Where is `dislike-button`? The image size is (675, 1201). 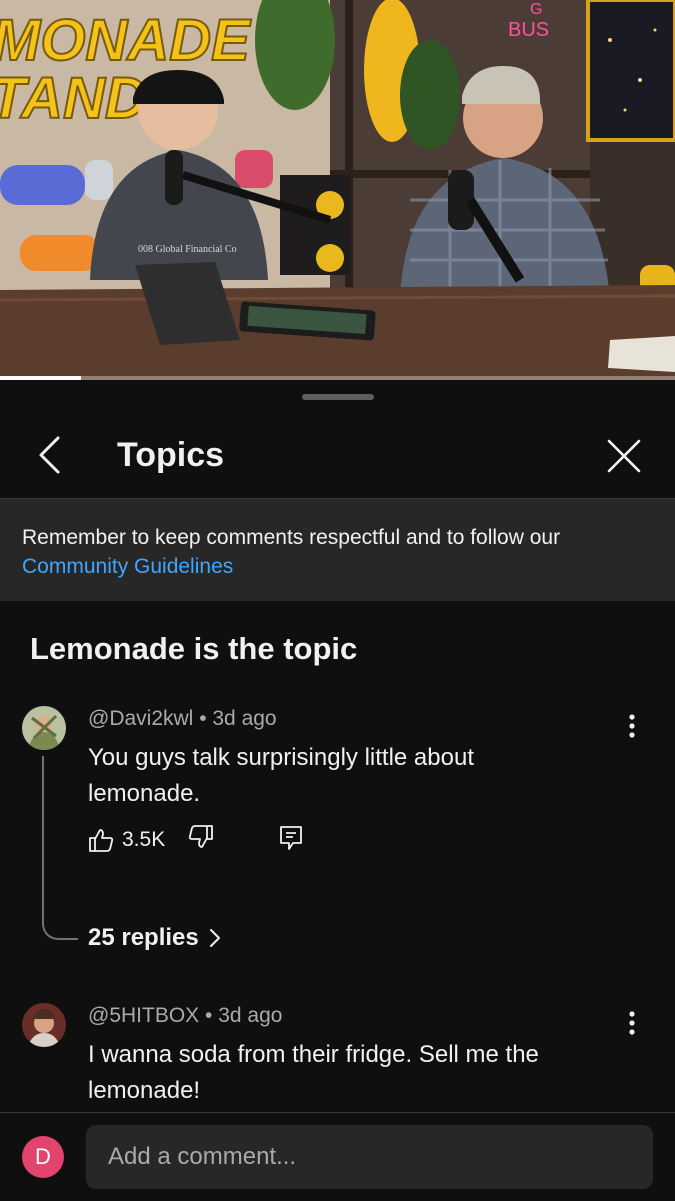 dislike-button is located at coordinates (202, 839).